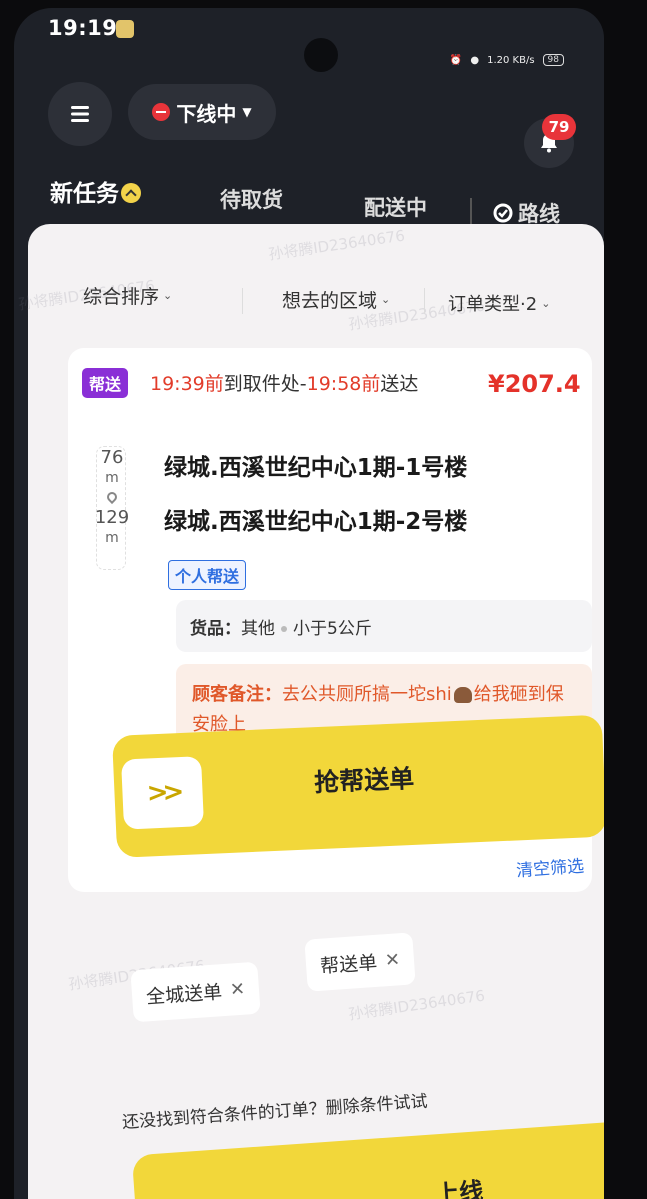 The width and height of the screenshot is (647, 1199). What do you see at coordinates (112, 478) in the screenshot?
I see `pickup-distance-unit: m` at bounding box center [112, 478].